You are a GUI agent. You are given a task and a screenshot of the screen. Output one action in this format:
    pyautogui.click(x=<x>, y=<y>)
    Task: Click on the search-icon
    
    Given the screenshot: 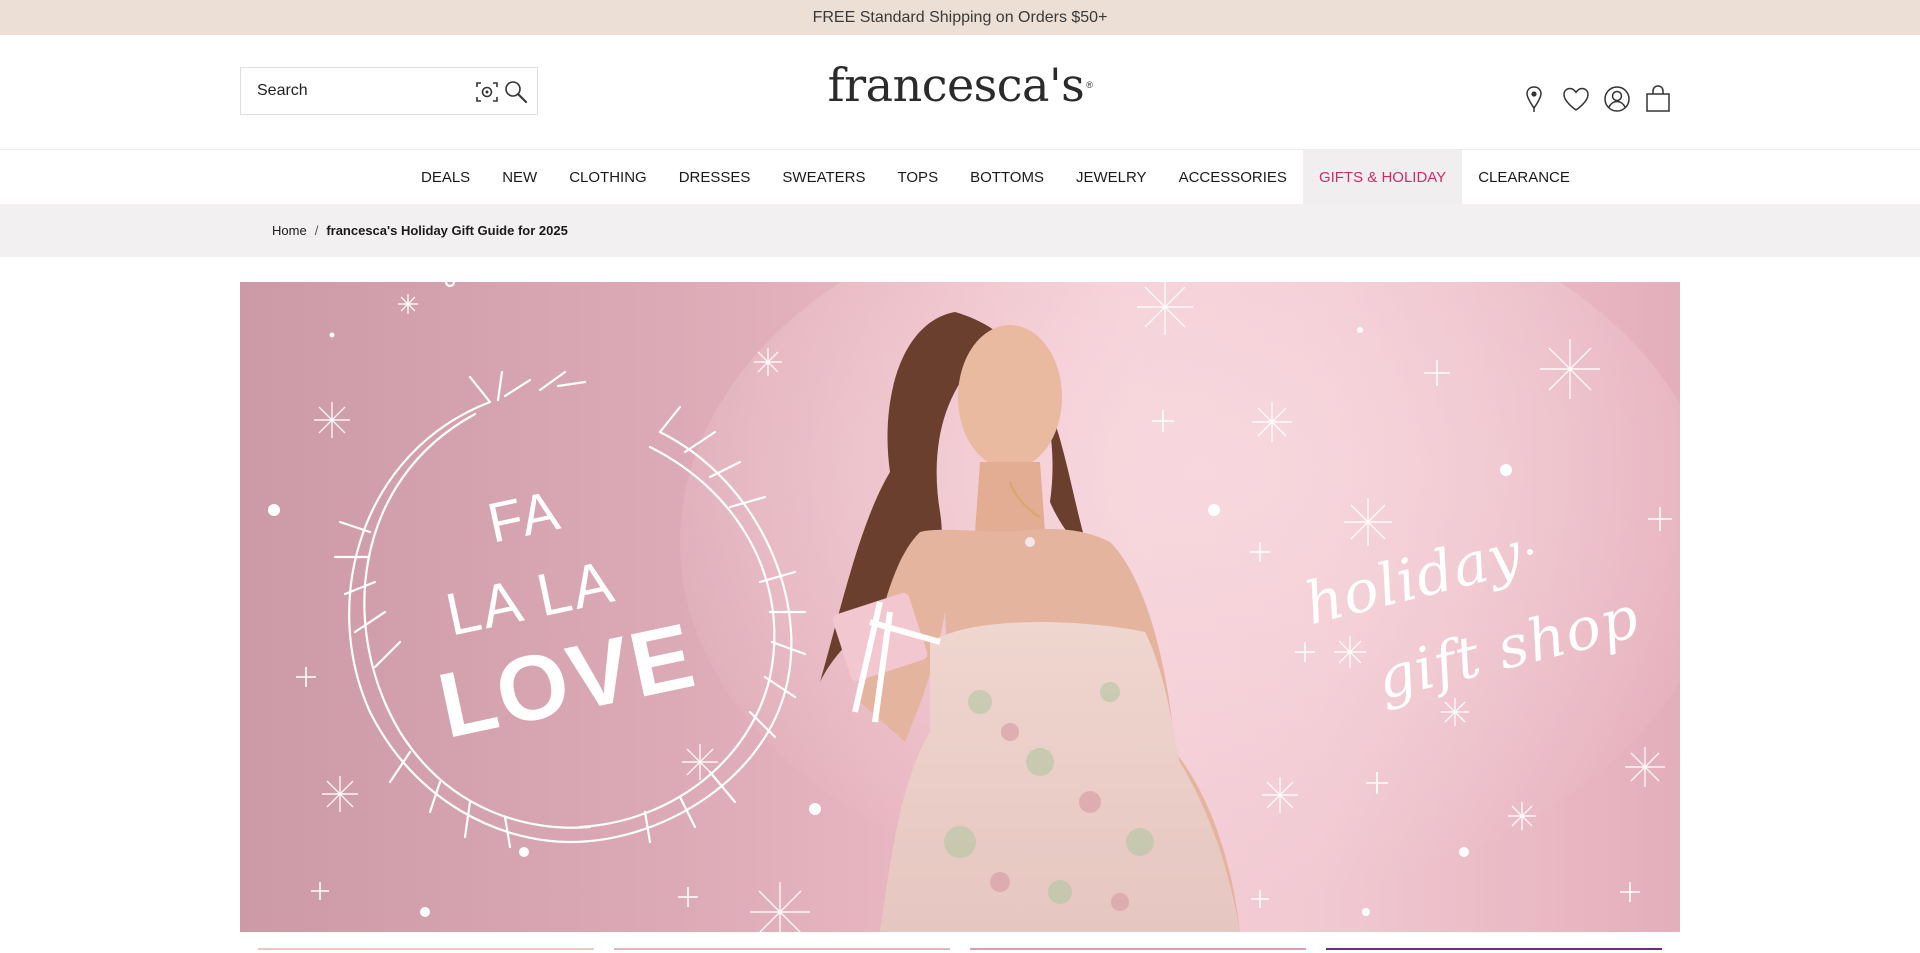 What is the action you would take?
    pyautogui.click(x=516, y=92)
    